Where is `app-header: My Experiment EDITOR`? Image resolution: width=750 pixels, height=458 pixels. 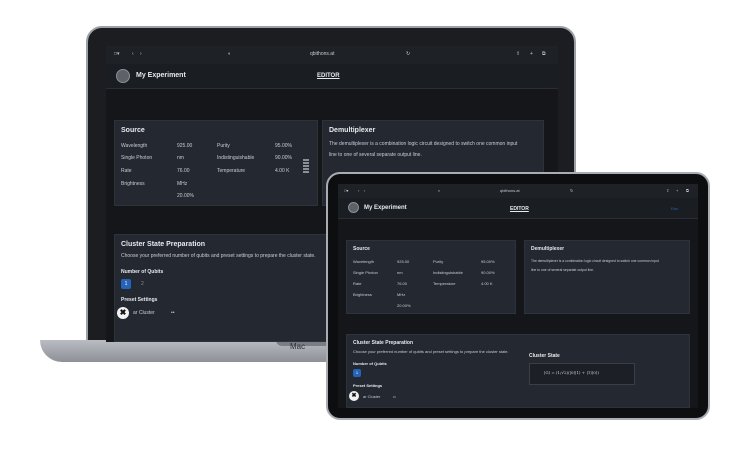 app-header: My Experiment EDITOR is located at coordinates (332, 76).